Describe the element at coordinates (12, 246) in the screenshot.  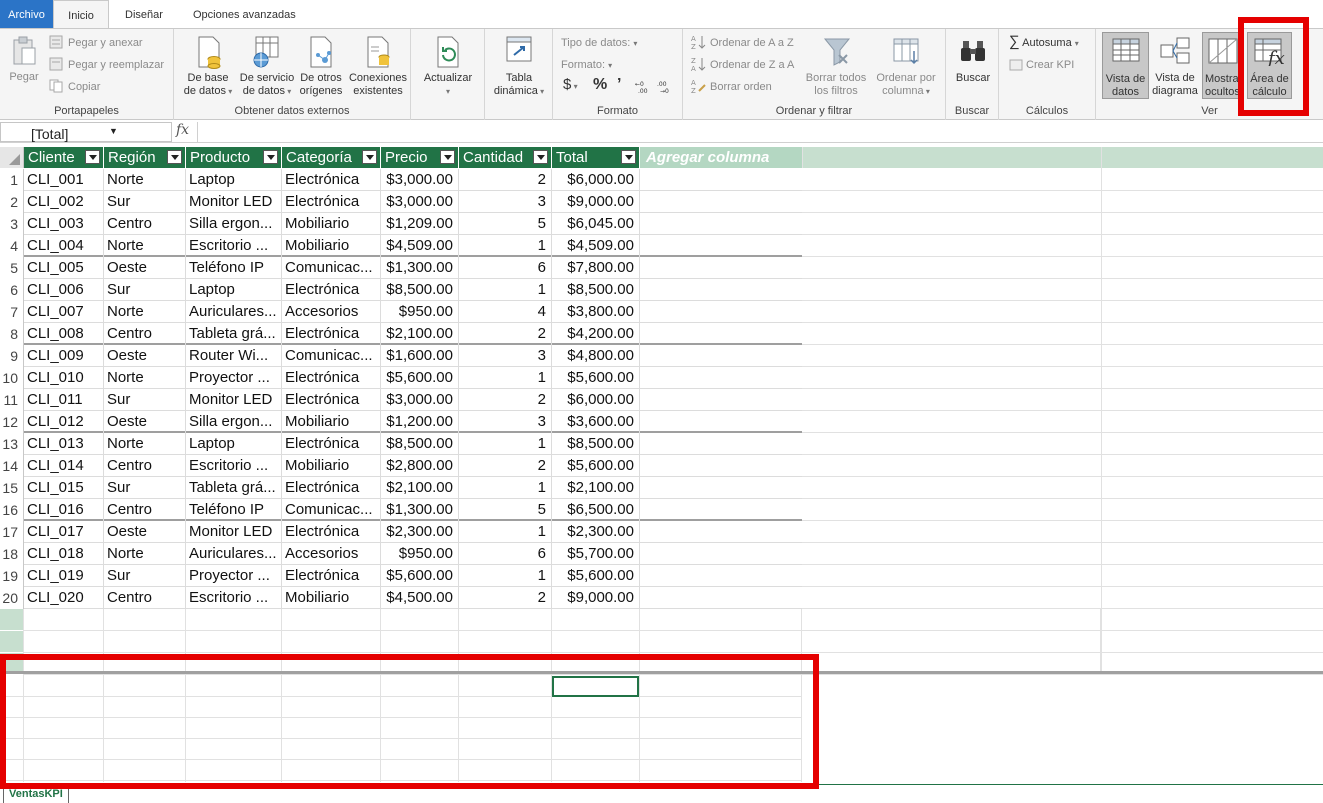
I see `row-number: 4` at that location.